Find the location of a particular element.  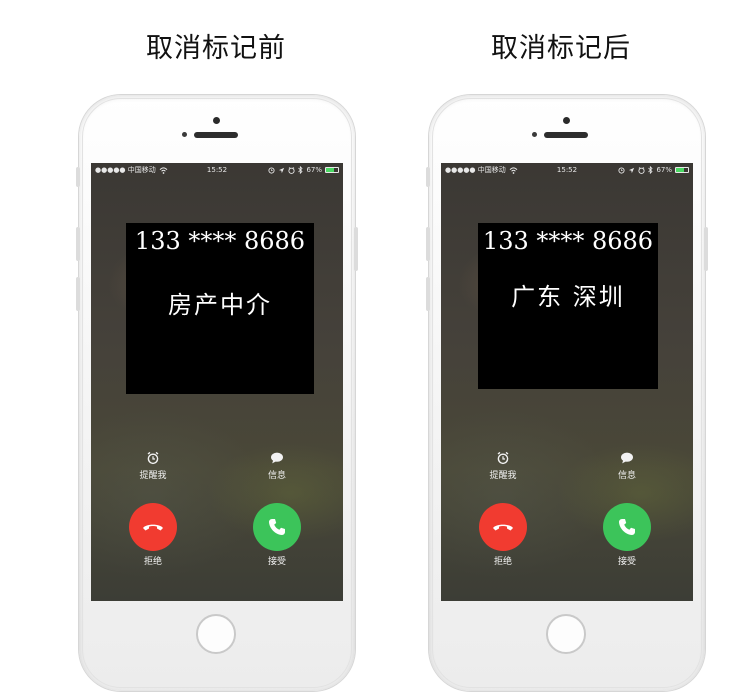

panel-title-before: 取消标记前 is located at coordinates (216, 48).